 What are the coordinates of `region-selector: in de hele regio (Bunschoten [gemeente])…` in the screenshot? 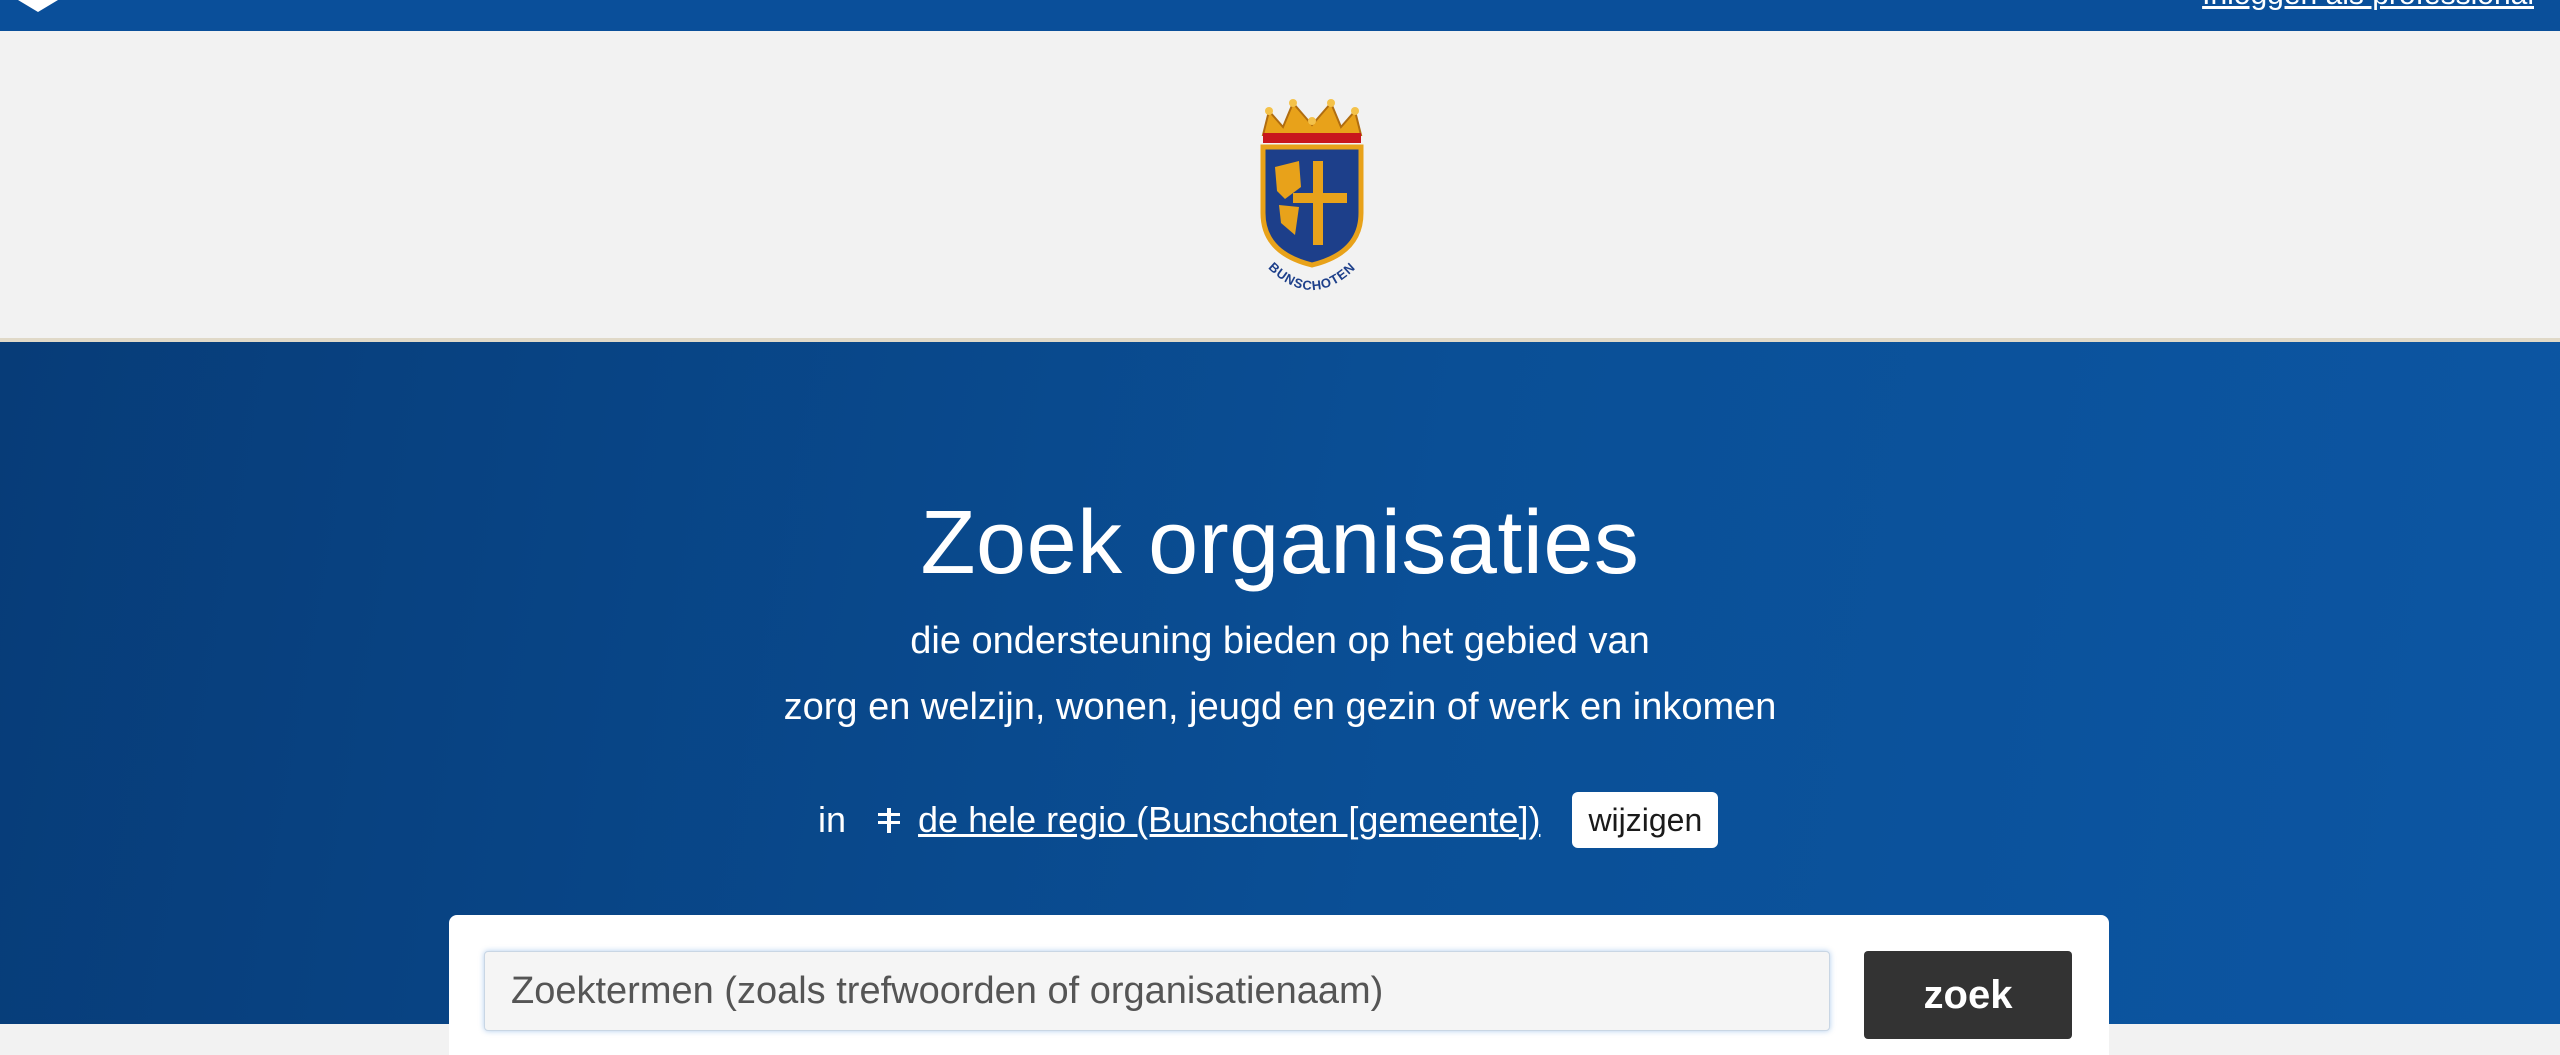 It's located at (1268, 820).